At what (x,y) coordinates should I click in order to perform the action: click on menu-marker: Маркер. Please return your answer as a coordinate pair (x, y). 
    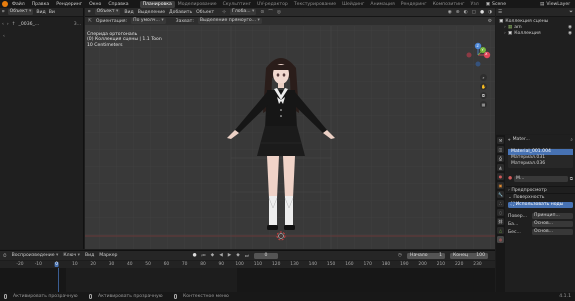
    Looking at the image, I should click on (108, 255).